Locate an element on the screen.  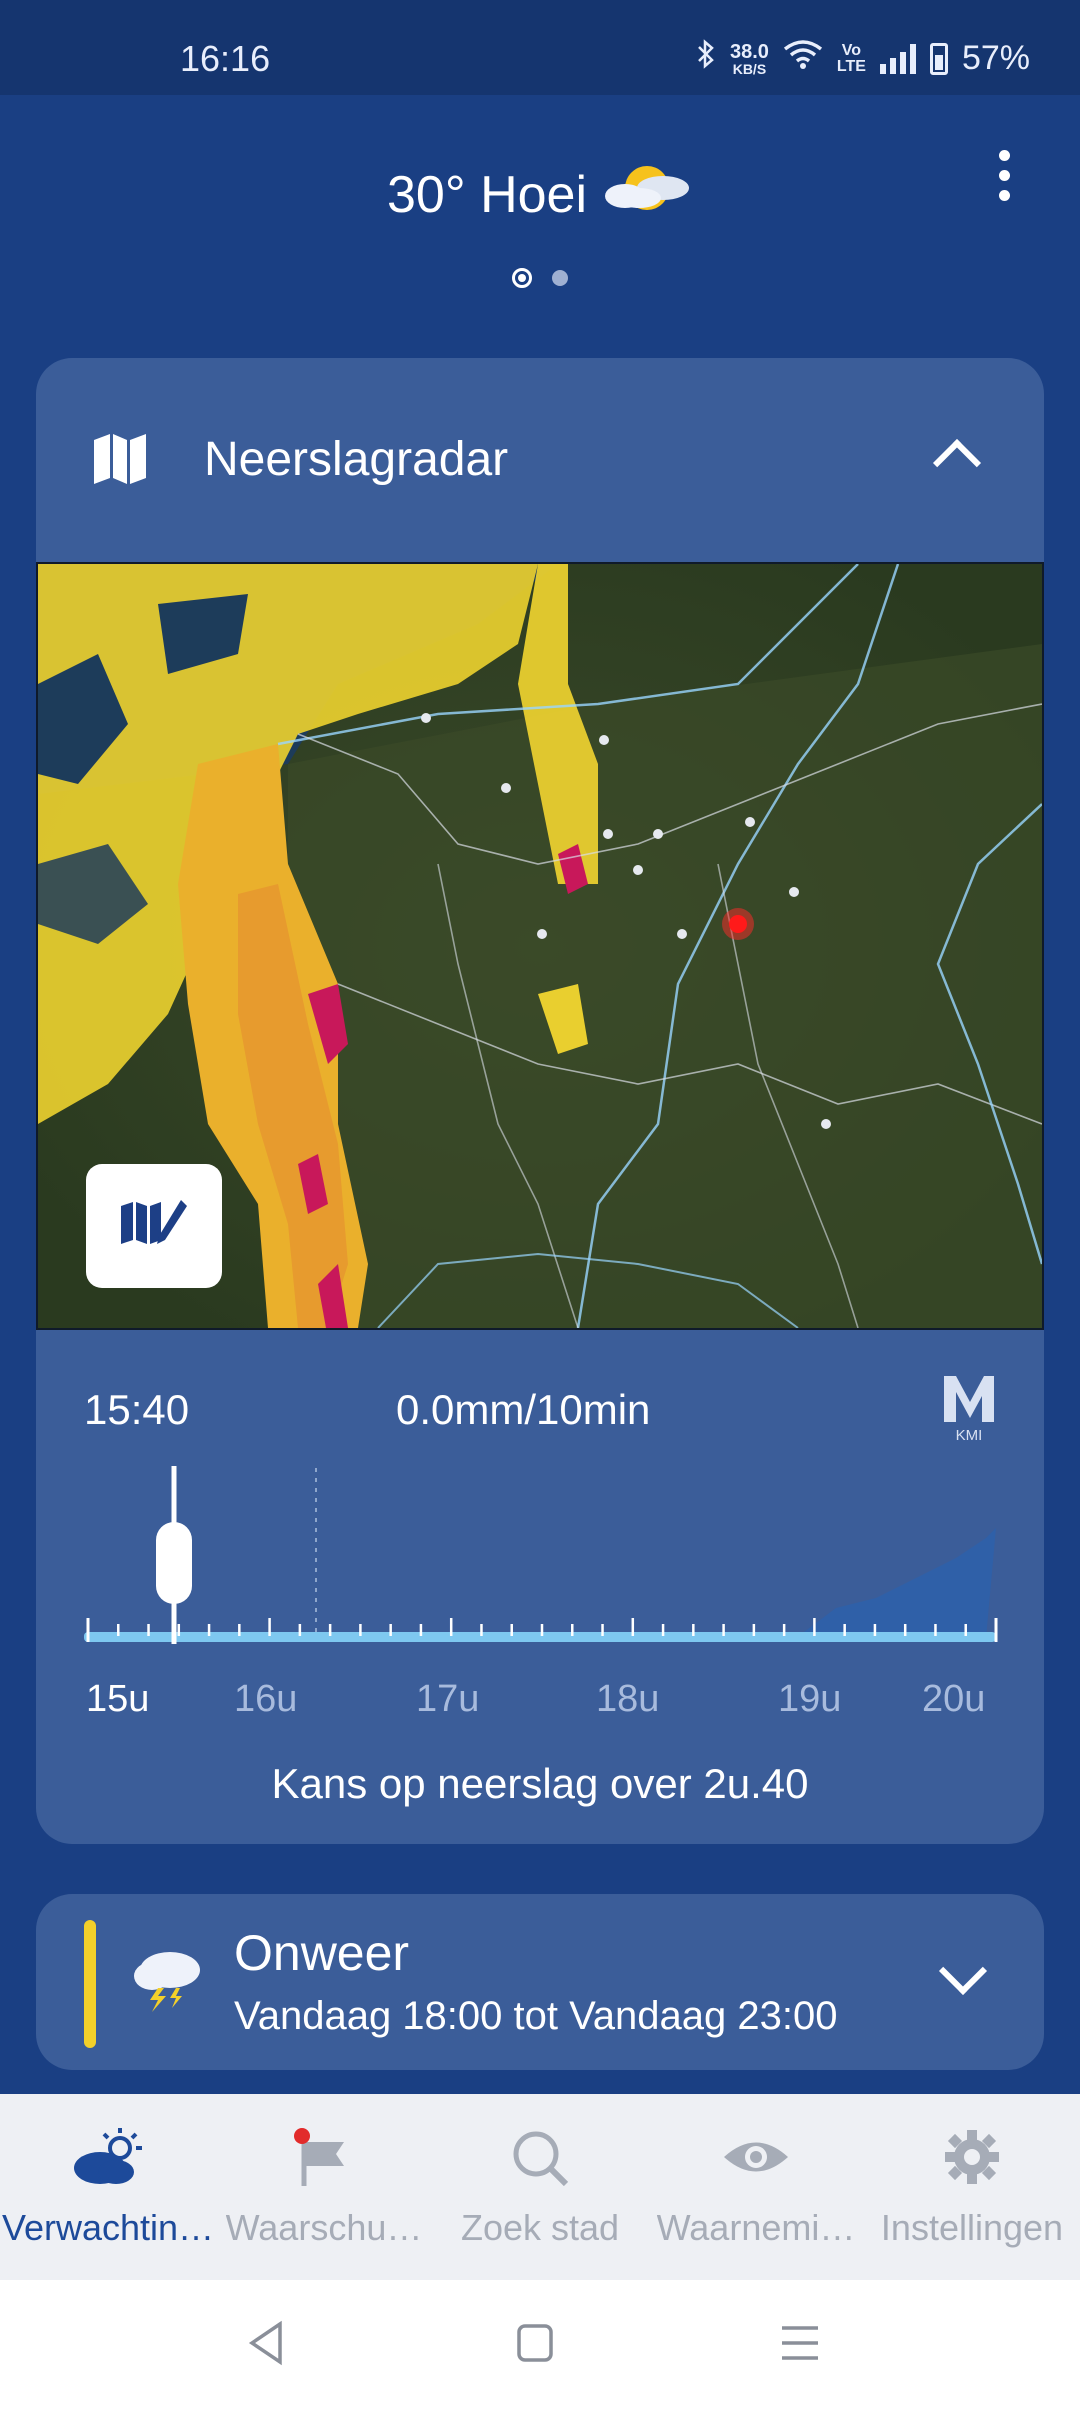
status-icons: 38.0 KB/S Vo LTE 57% is located at coordinates (863, 58).